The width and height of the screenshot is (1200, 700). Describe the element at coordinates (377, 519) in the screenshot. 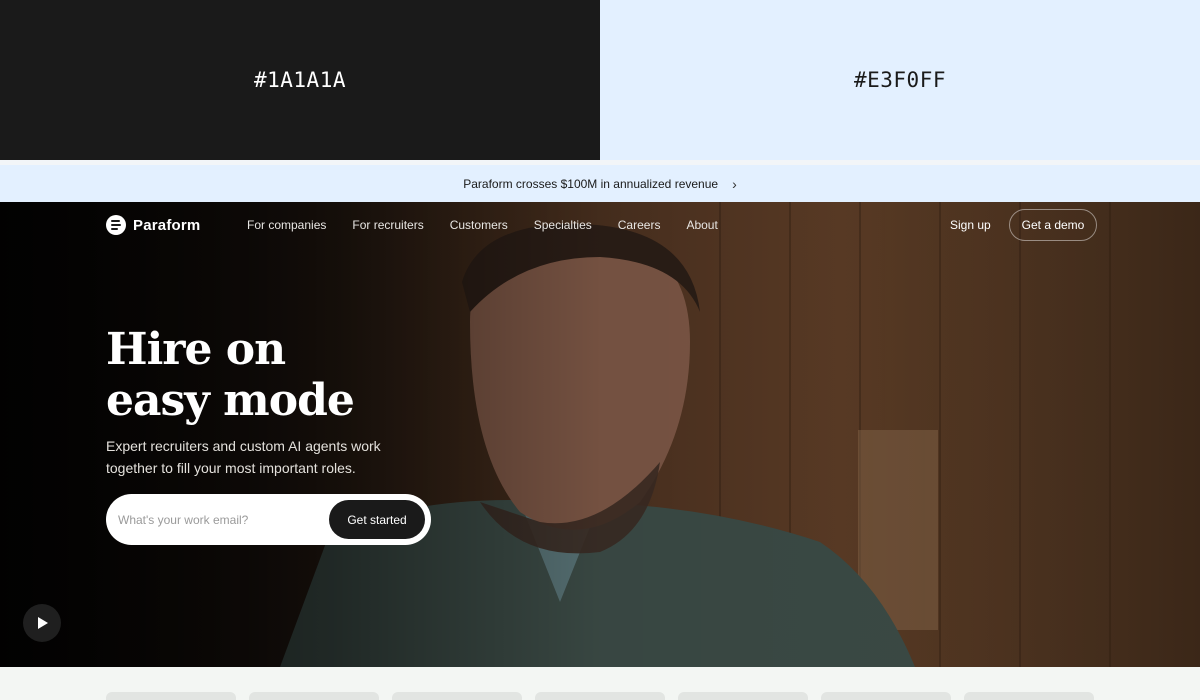

I see `get-started-button: Get started` at that location.